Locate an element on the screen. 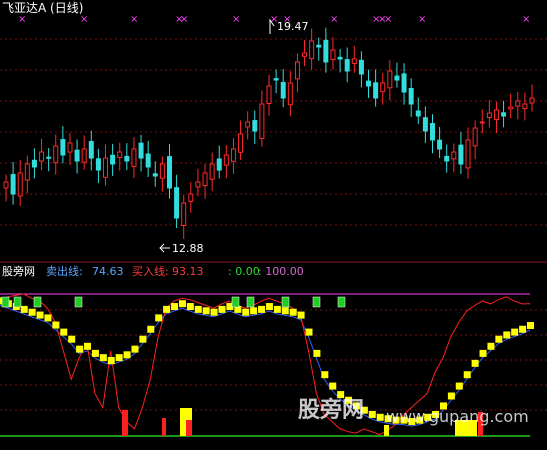 This screenshot has width=547, height=450. sell-line-label: 卖出线: is located at coordinates (64, 271).